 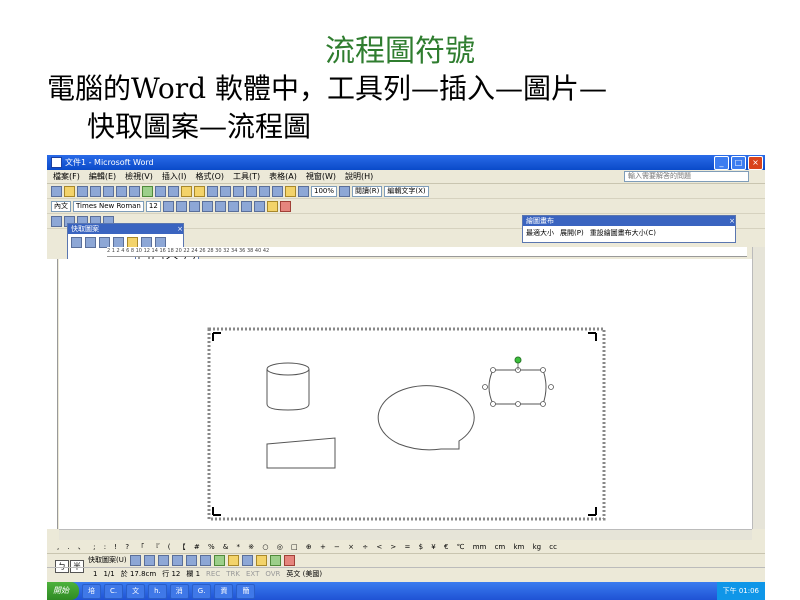 What do you see at coordinates (303, 191) in the screenshot?
I see `show-hide-icon` at bounding box center [303, 191].